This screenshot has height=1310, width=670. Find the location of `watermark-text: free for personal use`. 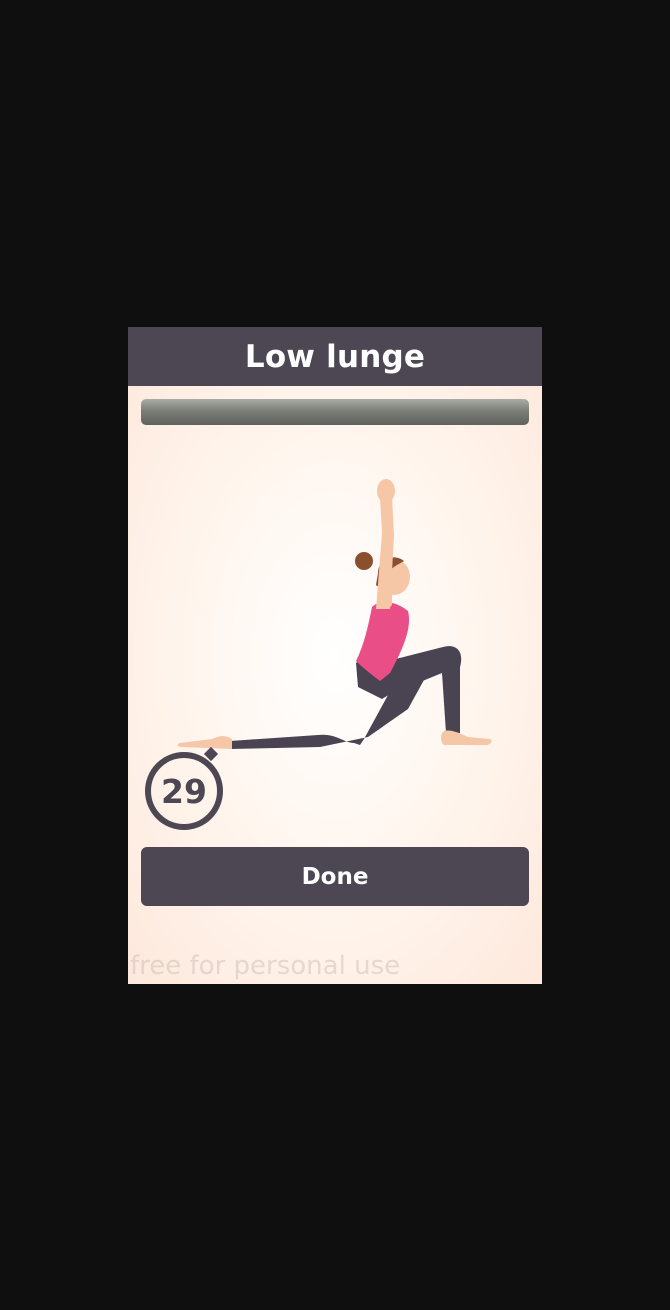

watermark-text: free for personal use is located at coordinates (265, 966).